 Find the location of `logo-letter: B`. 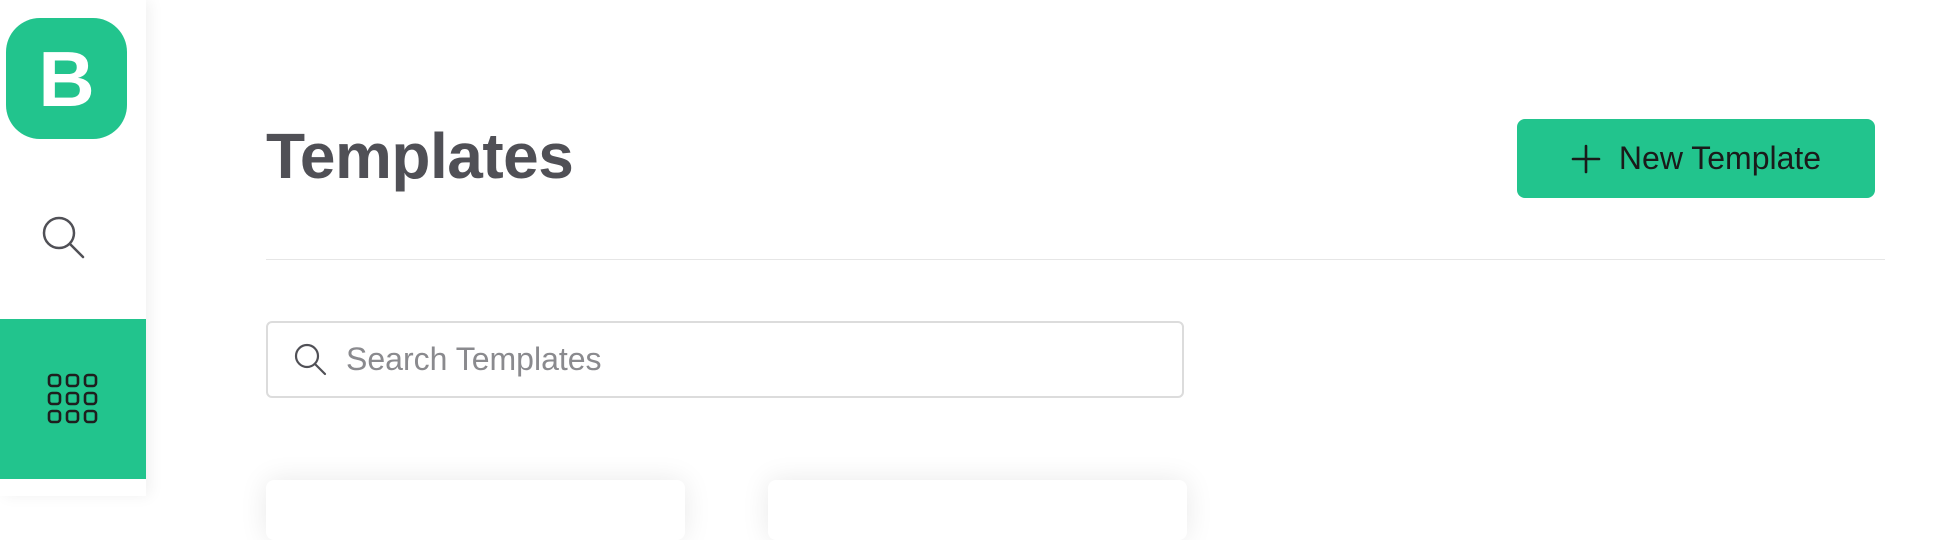

logo-letter: B is located at coordinates (66, 78).